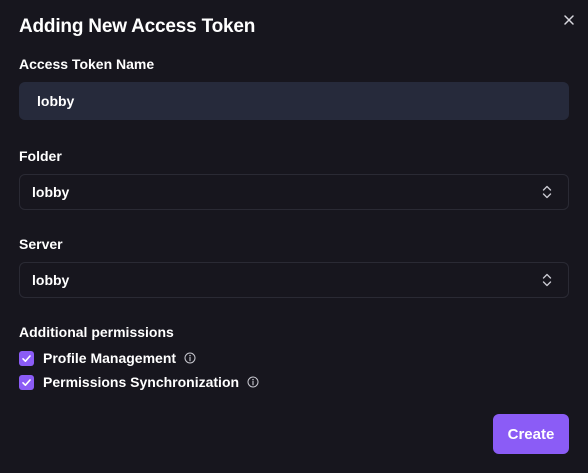  I want to click on close-icon, so click(569, 20).